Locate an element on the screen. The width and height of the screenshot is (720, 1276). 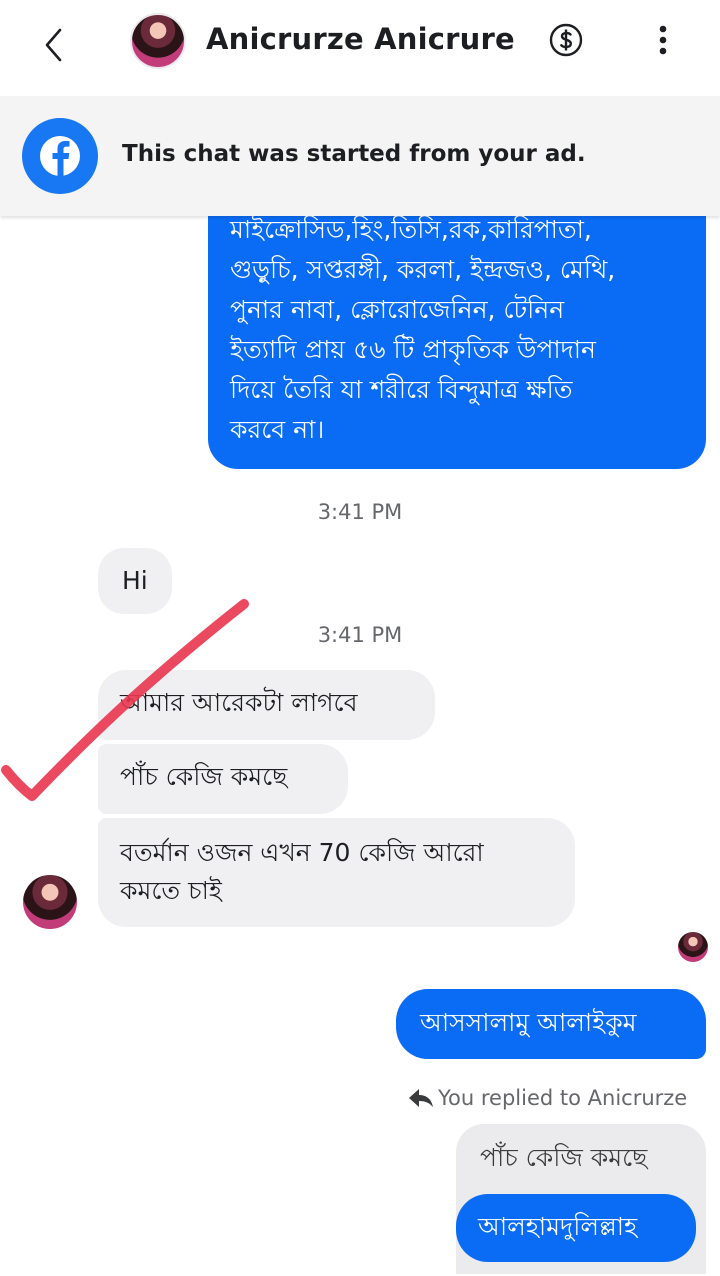
back-button is located at coordinates (55, 45).